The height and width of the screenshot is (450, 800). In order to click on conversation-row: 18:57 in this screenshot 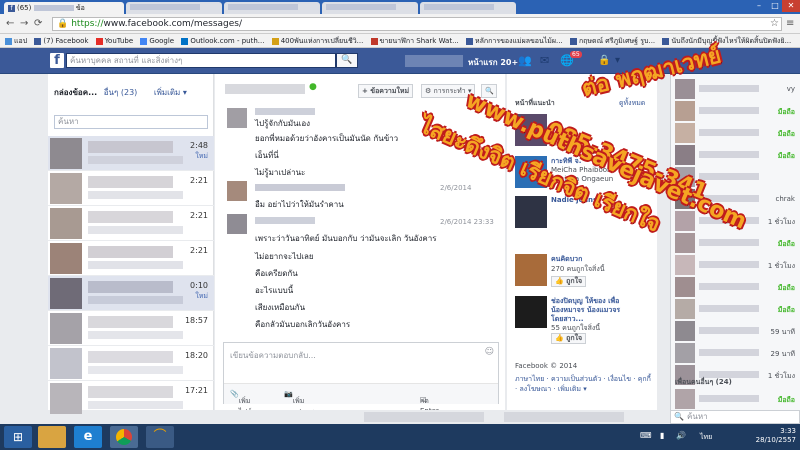, I will do `click(131, 328)`.